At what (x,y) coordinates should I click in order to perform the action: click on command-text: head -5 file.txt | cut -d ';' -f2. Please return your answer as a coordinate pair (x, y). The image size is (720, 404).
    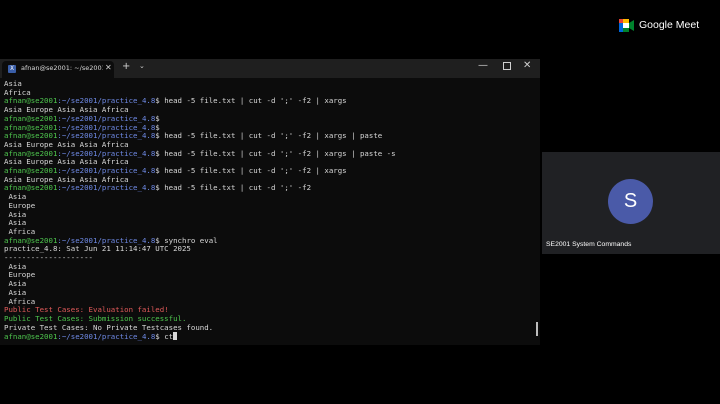
    Looking at the image, I should click on (235, 188).